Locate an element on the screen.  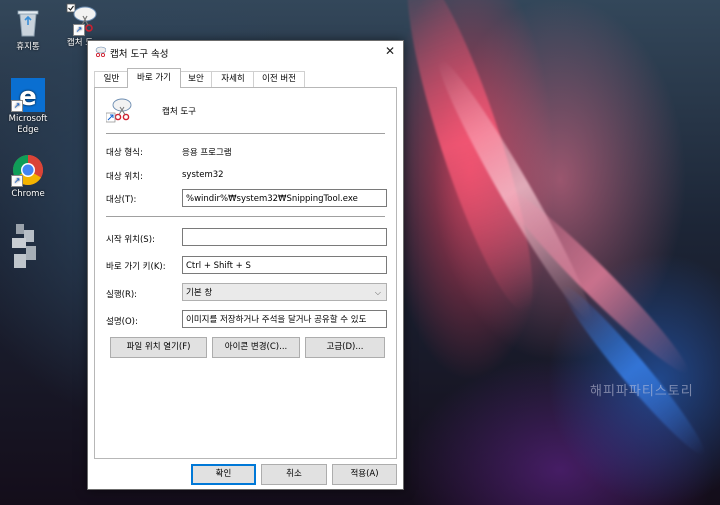
tab-strip: 일반 바로 가기 보안 자세히 이전 버전 is located at coordinates (244, 78).